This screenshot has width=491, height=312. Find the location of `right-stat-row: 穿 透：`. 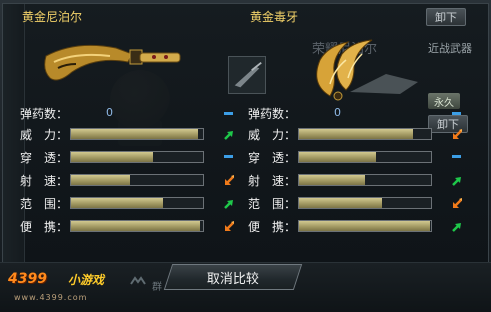

right-stat-row: 穿 透： is located at coordinates (273, 157).